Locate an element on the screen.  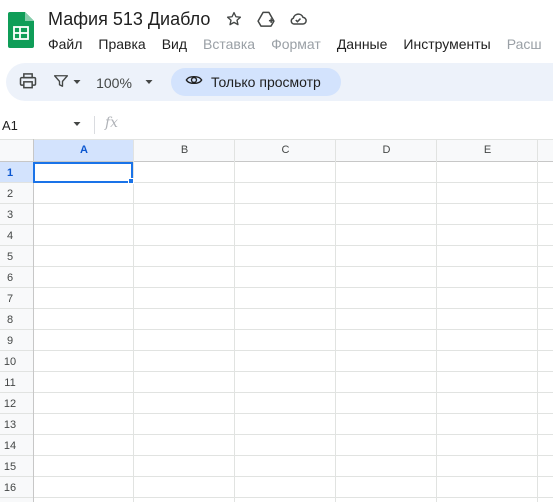
fill-handle is located at coordinates (131, 181).